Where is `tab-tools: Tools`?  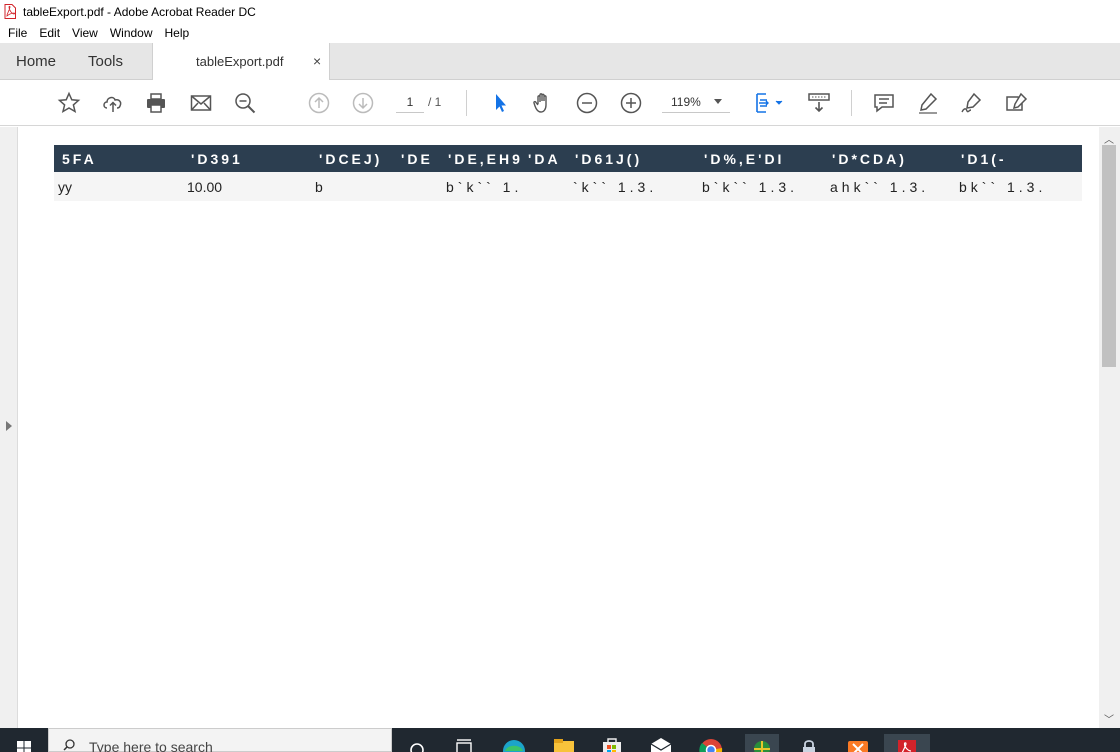
tab-tools: Tools is located at coordinates (105, 61).